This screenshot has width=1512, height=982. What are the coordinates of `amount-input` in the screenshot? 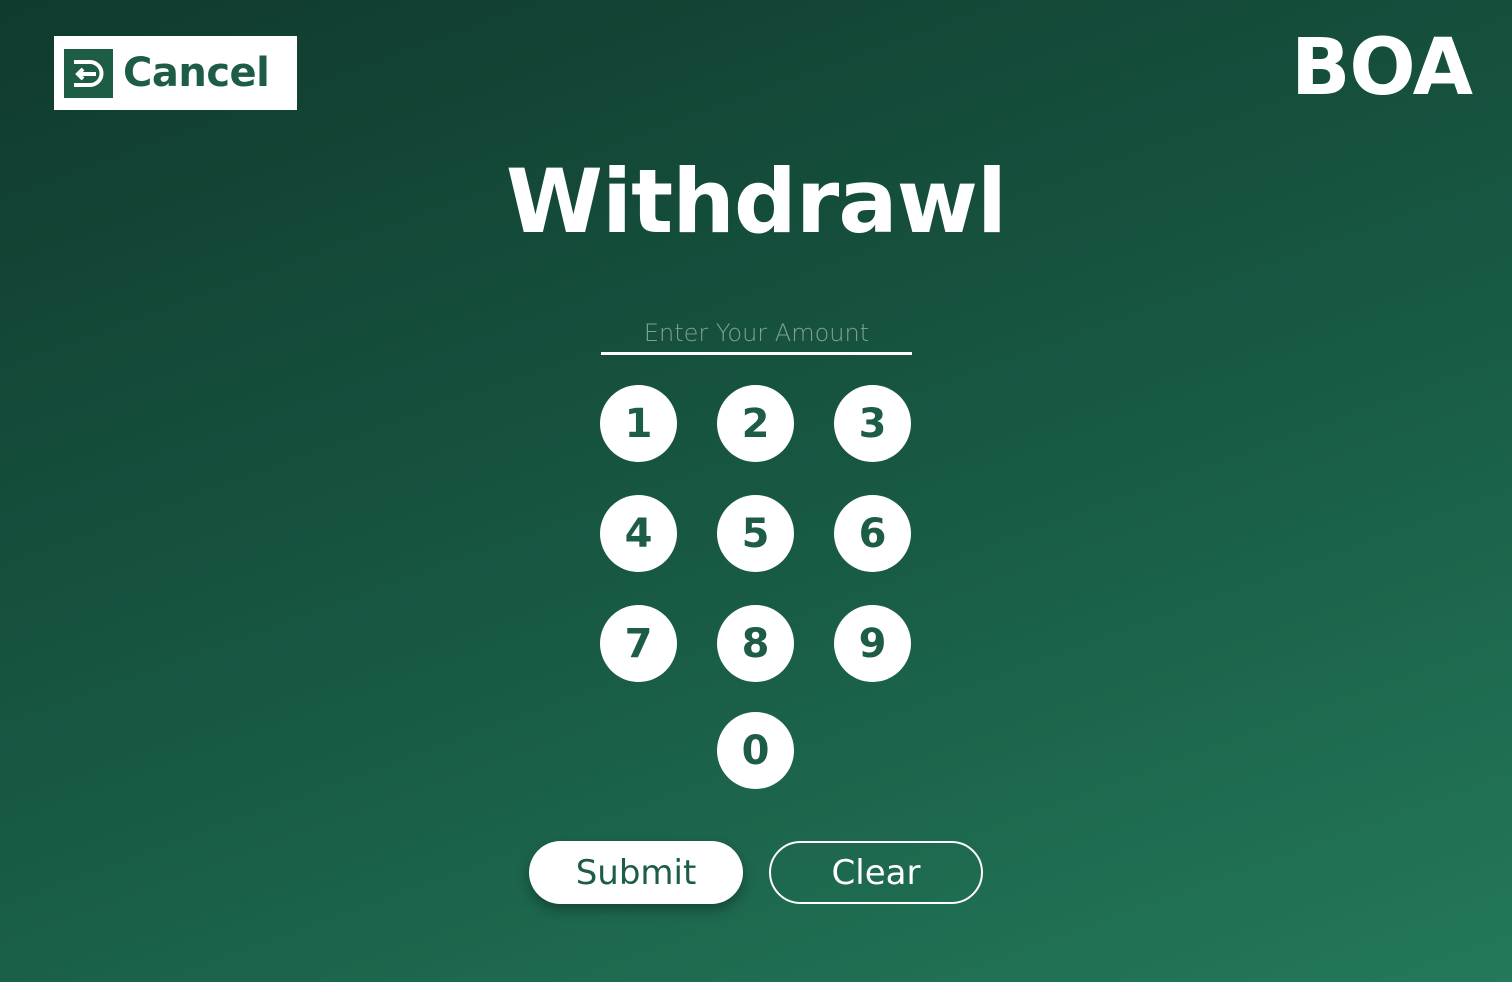 It's located at (756, 334).